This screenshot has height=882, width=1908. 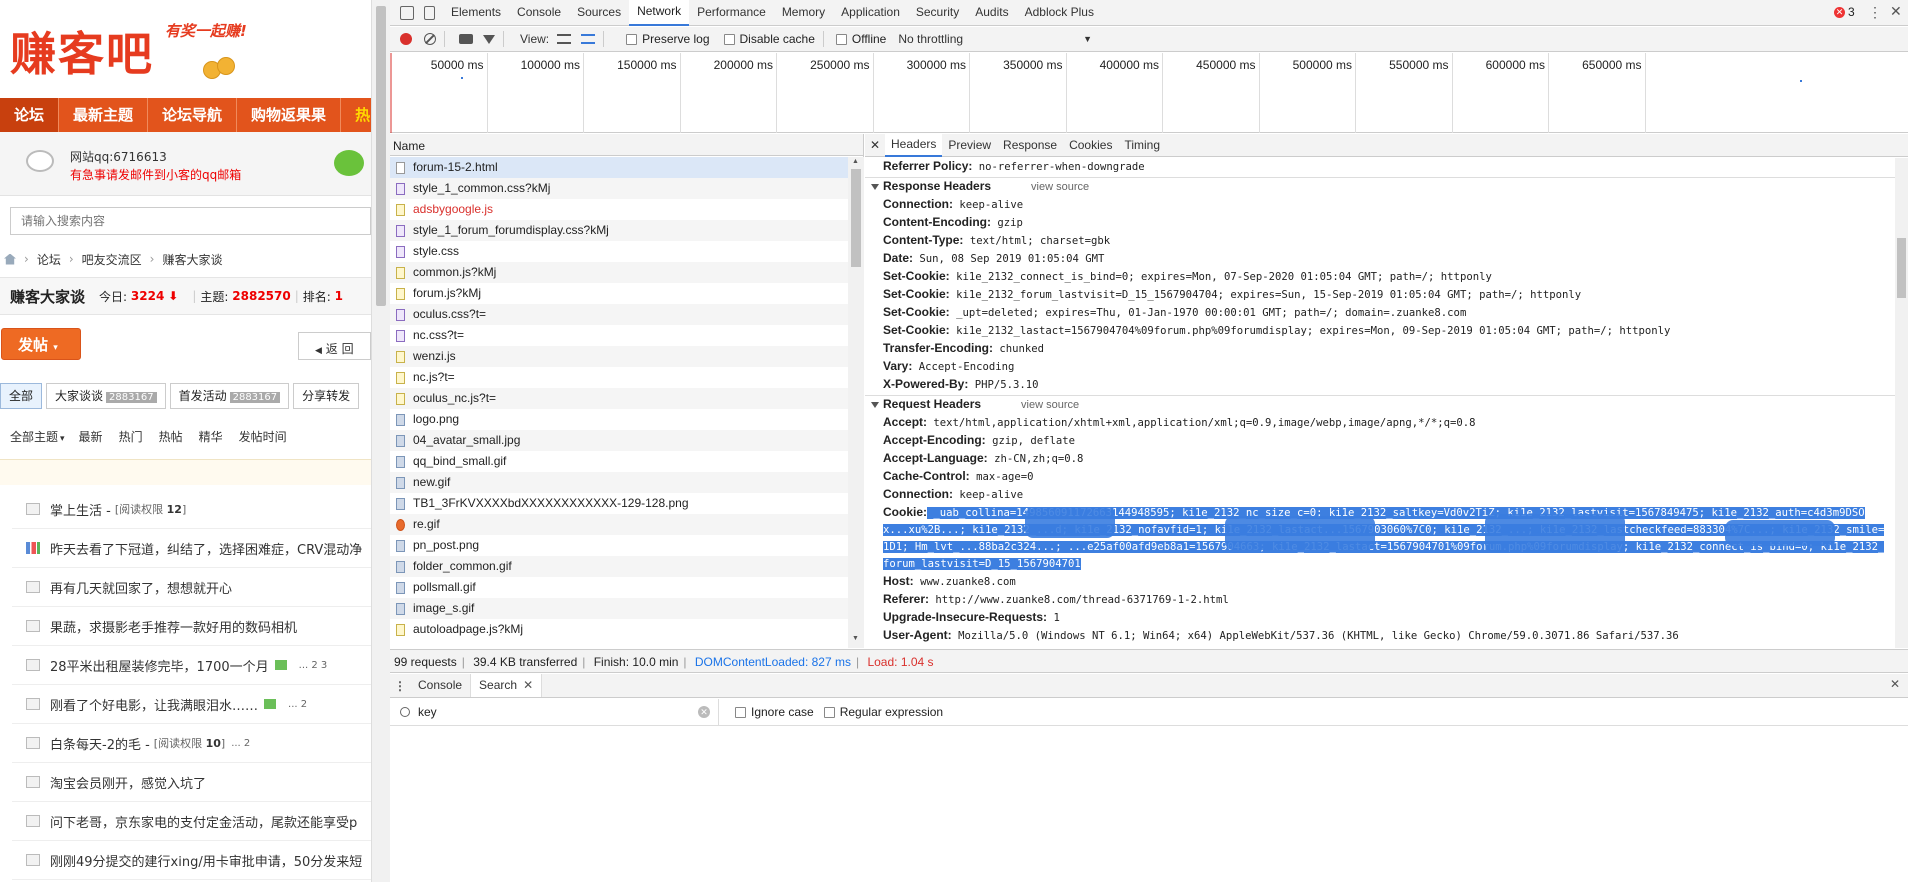 What do you see at coordinates (206, 548) in the screenshot?
I see `thread-title: 昨天去看了下冠道，纠结了，选择困难症，CRV混动净` at bounding box center [206, 548].